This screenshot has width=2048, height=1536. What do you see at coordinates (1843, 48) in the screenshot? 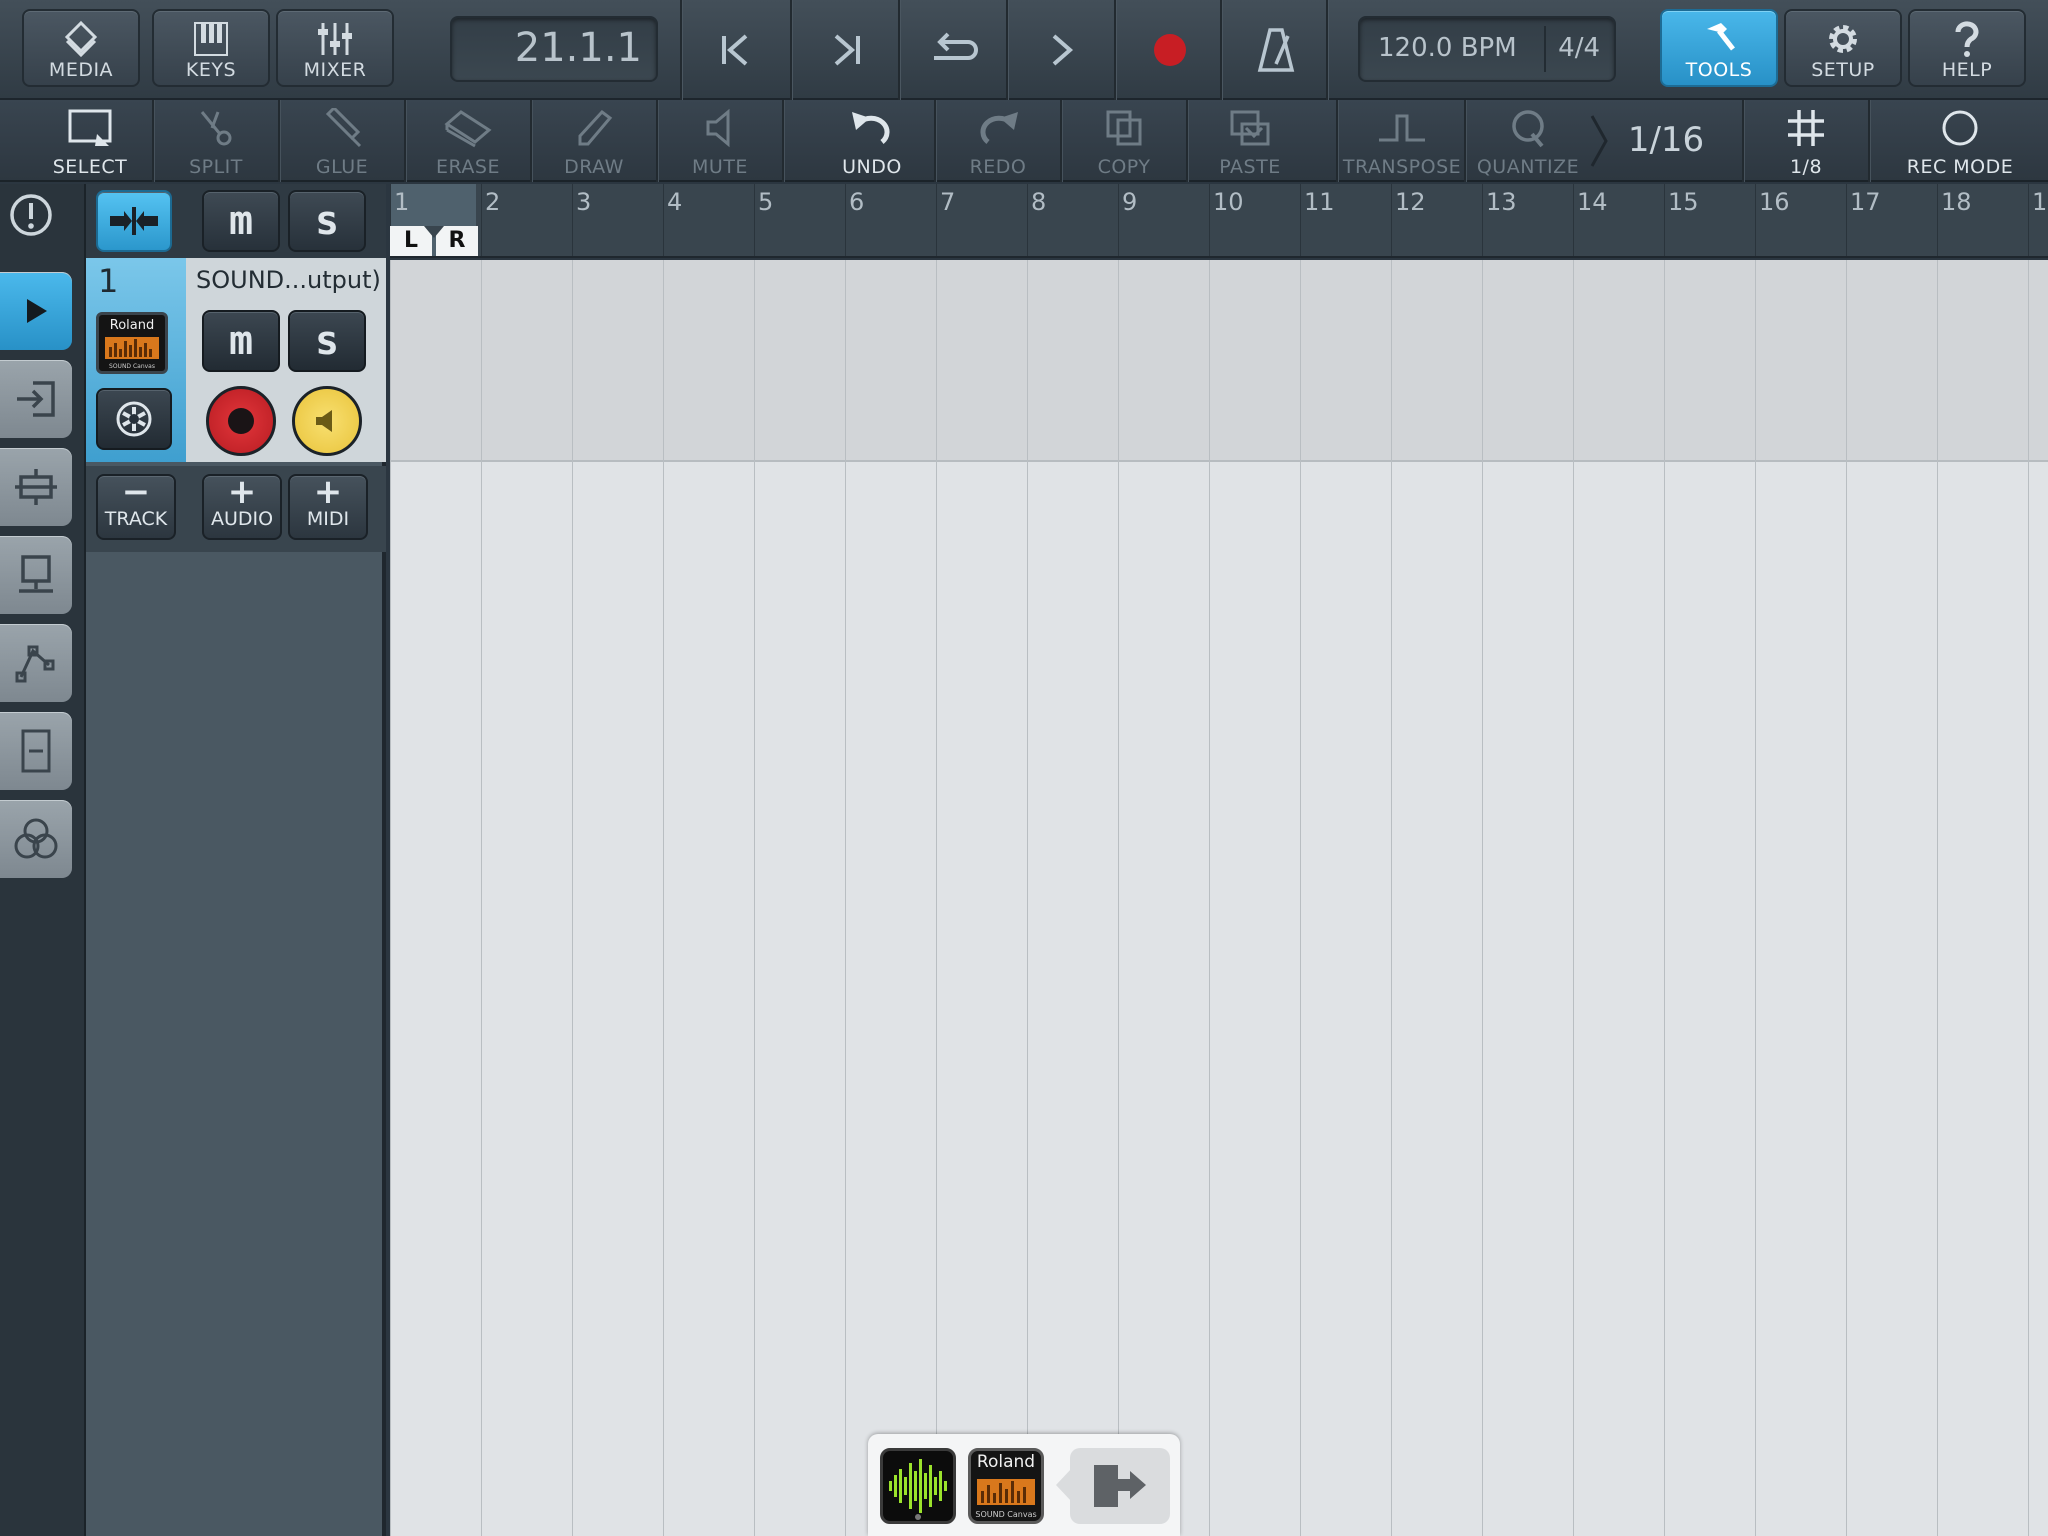
I see `setup-button: SETUP` at bounding box center [1843, 48].